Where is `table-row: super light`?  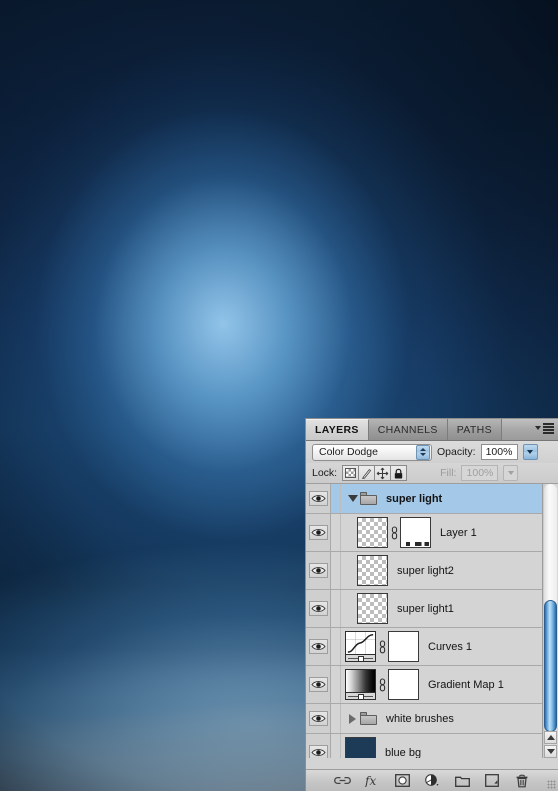
table-row: super light is located at coordinates (432, 499).